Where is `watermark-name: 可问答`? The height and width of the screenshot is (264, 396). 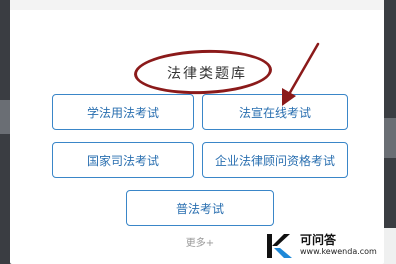
watermark-name: 可问答 is located at coordinates (318, 240).